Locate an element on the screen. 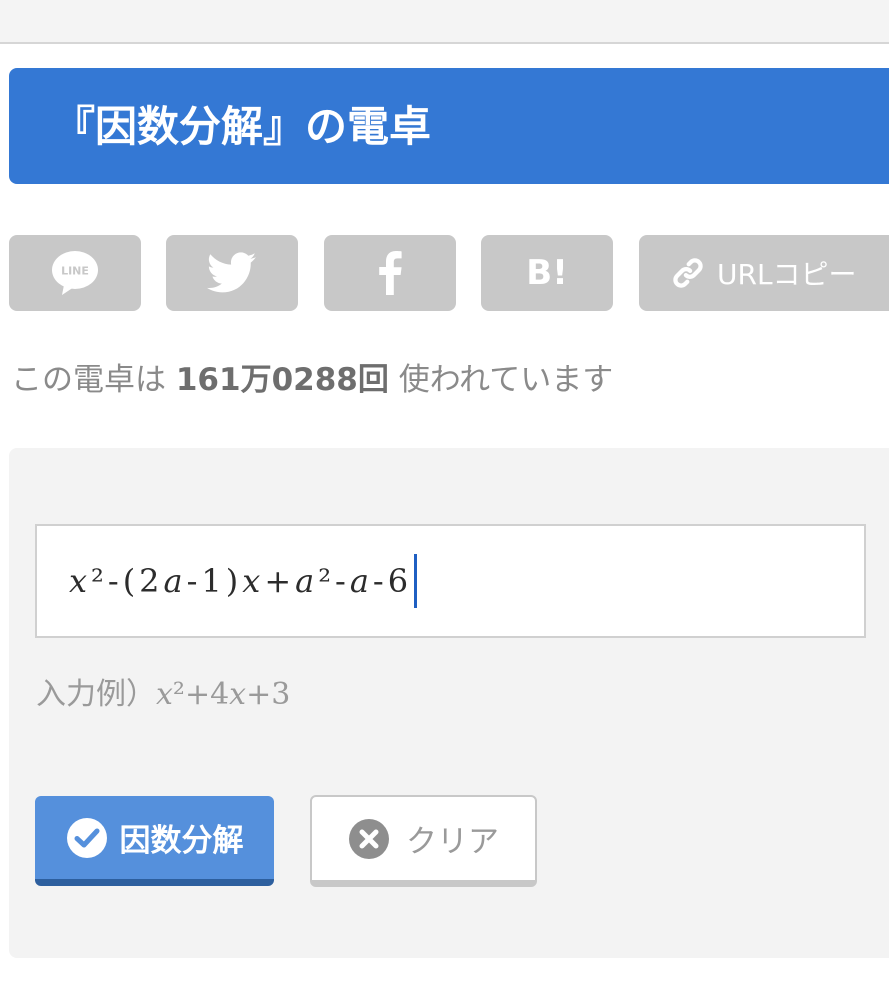 Image resolution: width=889 pixels, height=999 pixels. url-copy-button: URLコピー is located at coordinates (764, 273).